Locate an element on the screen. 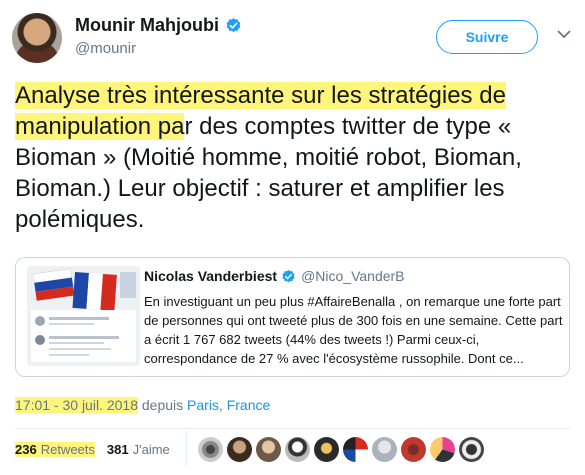  author-name-row: Mounir Mahjoubi is located at coordinates (158, 25).